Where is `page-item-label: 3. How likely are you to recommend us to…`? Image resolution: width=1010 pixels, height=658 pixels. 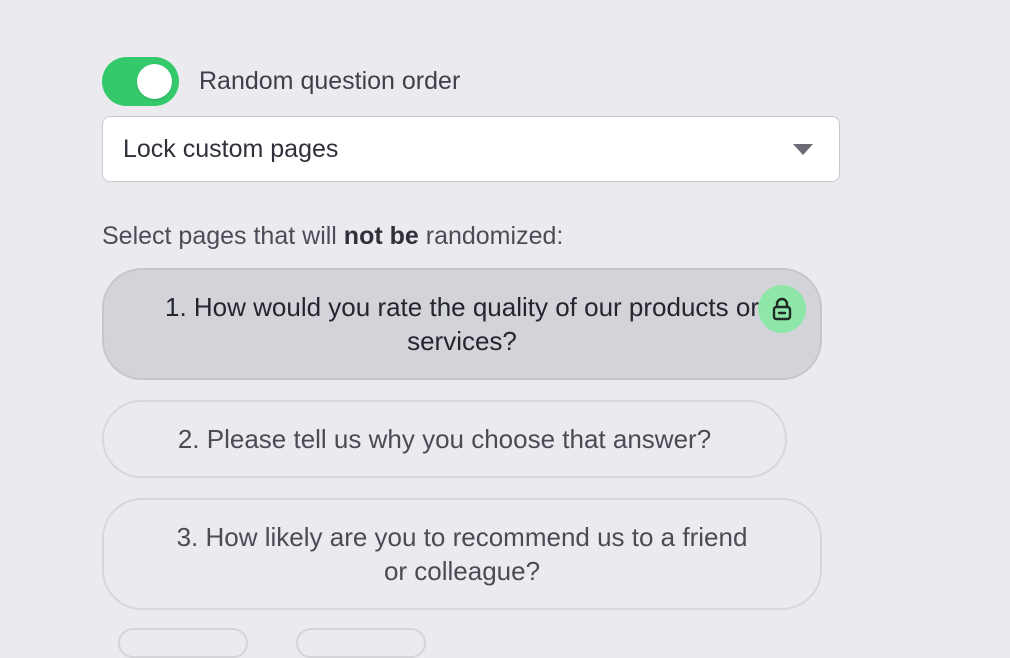
page-item-label: 3. How likely are you to recommend us to… is located at coordinates (462, 554).